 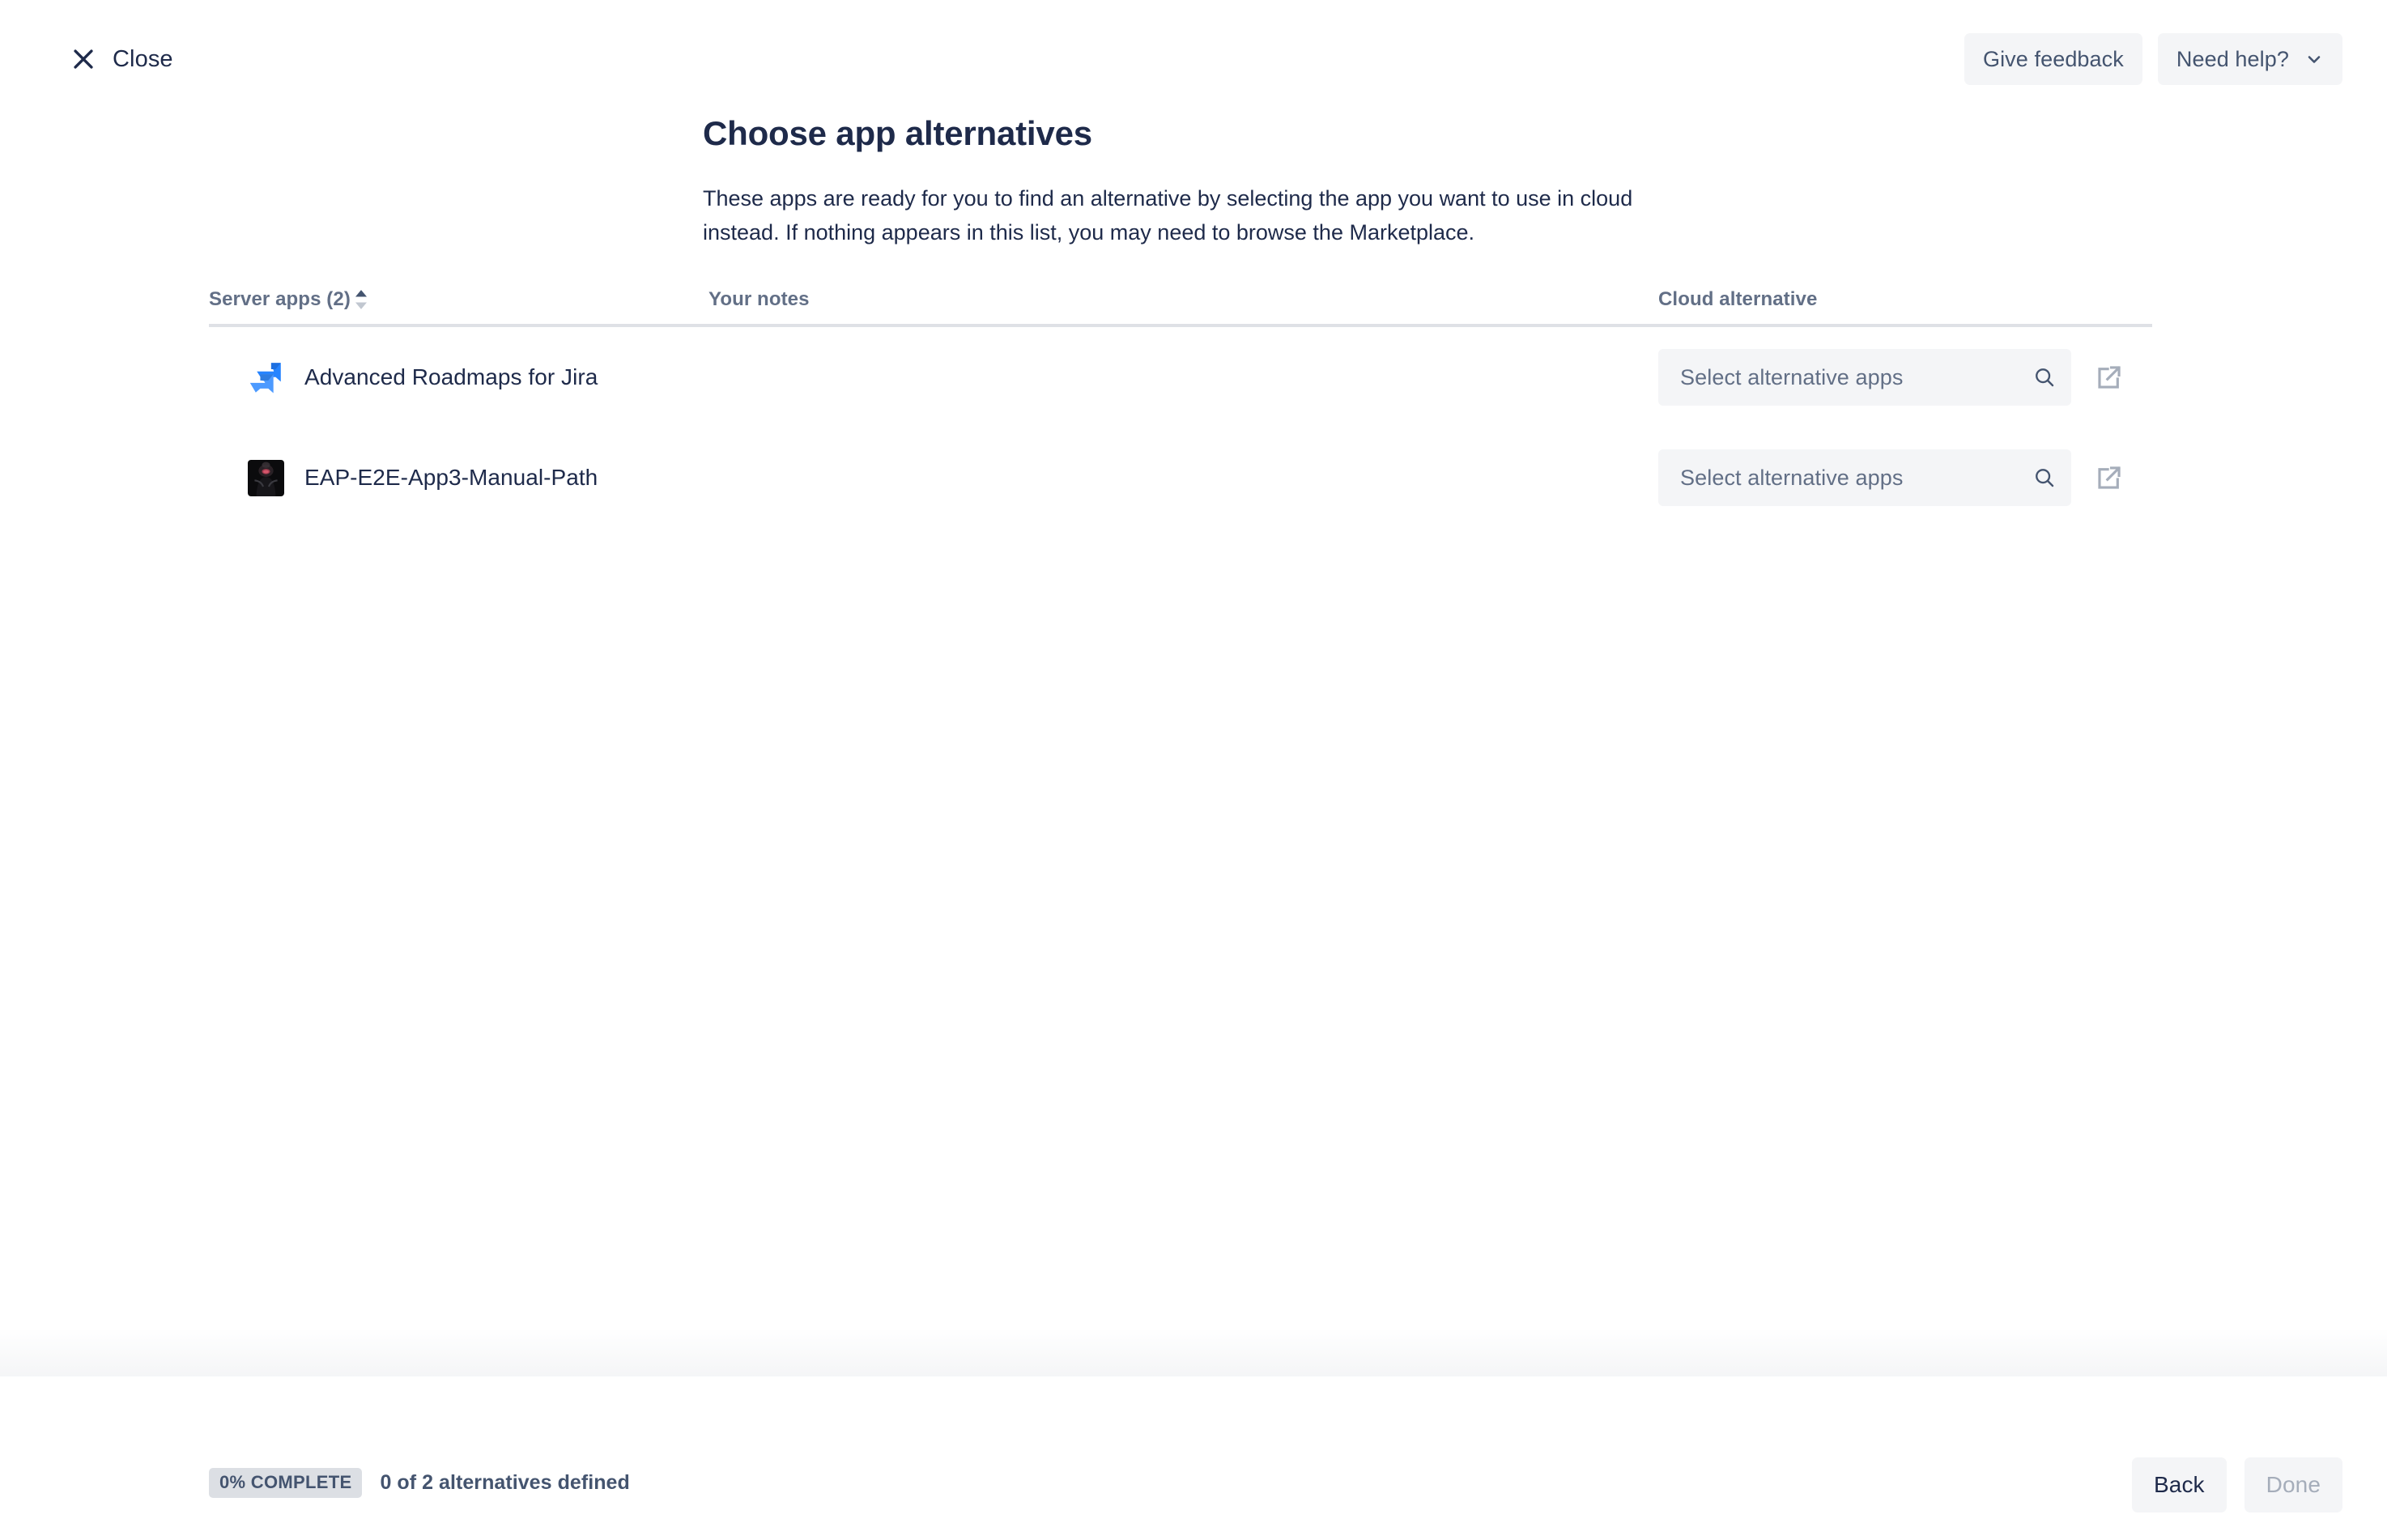 I want to click on back-button: Back, so click(x=2179, y=1484).